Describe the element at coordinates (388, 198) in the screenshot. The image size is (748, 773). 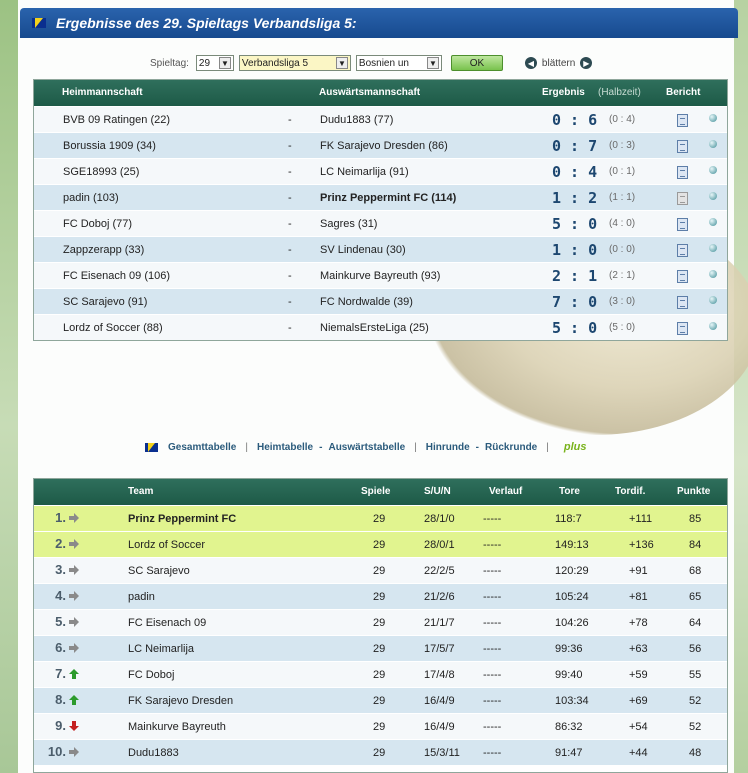
I see `away-team-link: Prinz Peppermint FC (114)` at that location.